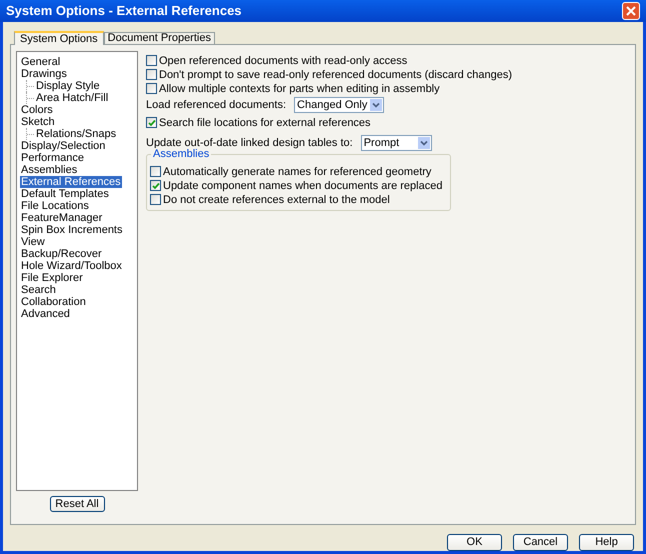 The image size is (646, 554). Describe the element at coordinates (72, 98) in the screenshot. I see `tree-item: Area Hatch/Fill` at that location.